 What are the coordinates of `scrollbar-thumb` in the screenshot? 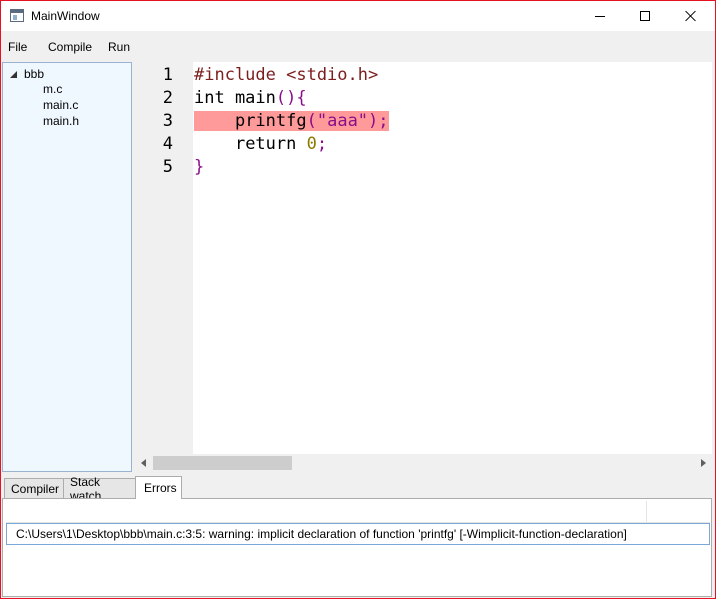 It's located at (222, 463).